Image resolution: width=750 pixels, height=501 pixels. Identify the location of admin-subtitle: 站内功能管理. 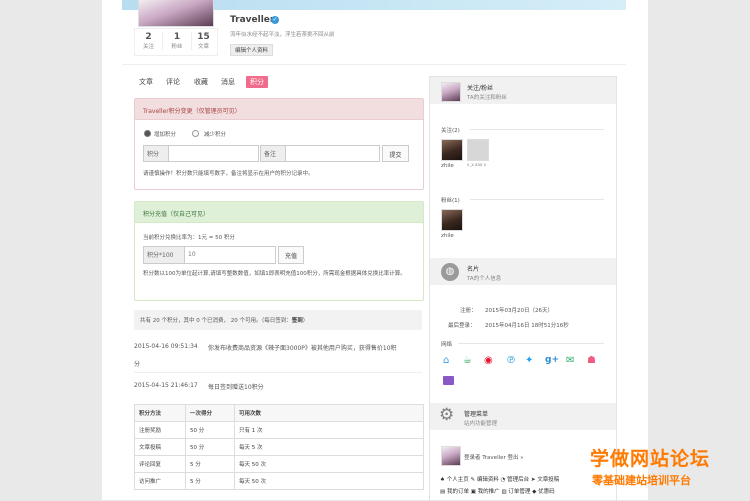
(481, 424).